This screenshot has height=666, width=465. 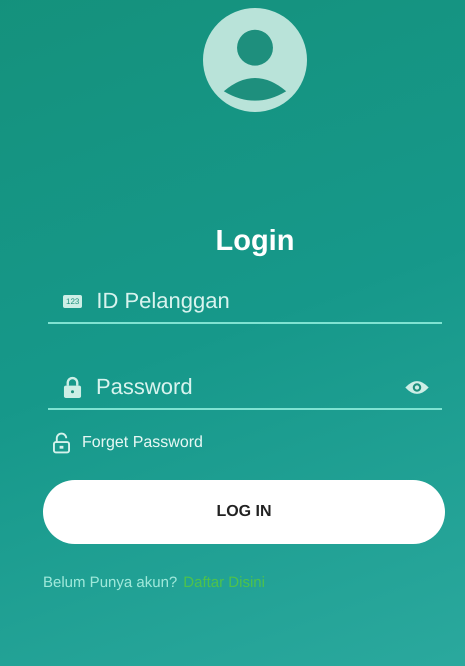 What do you see at coordinates (110, 582) in the screenshot?
I see `signup-prompt: Belum Punya akun?` at bounding box center [110, 582].